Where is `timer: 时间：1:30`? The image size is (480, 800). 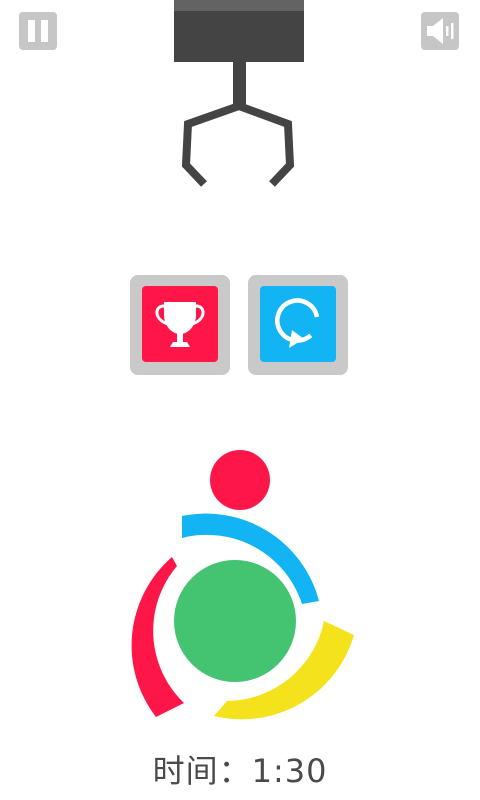 timer: 时间：1:30 is located at coordinates (240, 769).